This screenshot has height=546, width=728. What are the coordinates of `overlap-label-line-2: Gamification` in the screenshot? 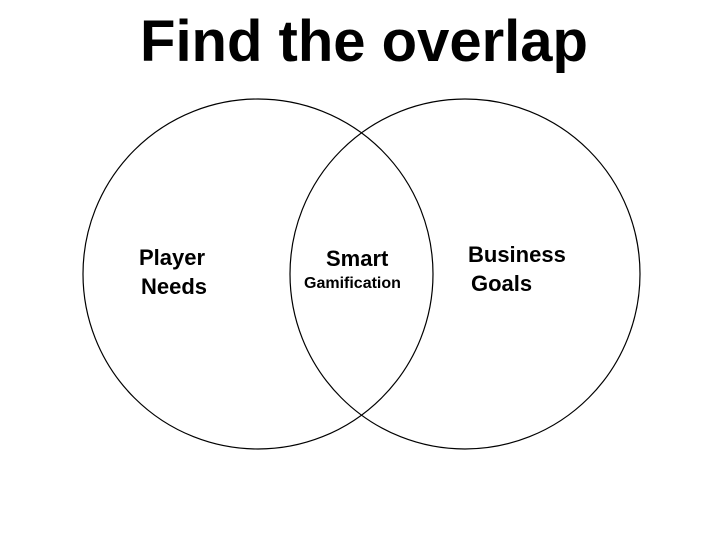 It's located at (352, 283).